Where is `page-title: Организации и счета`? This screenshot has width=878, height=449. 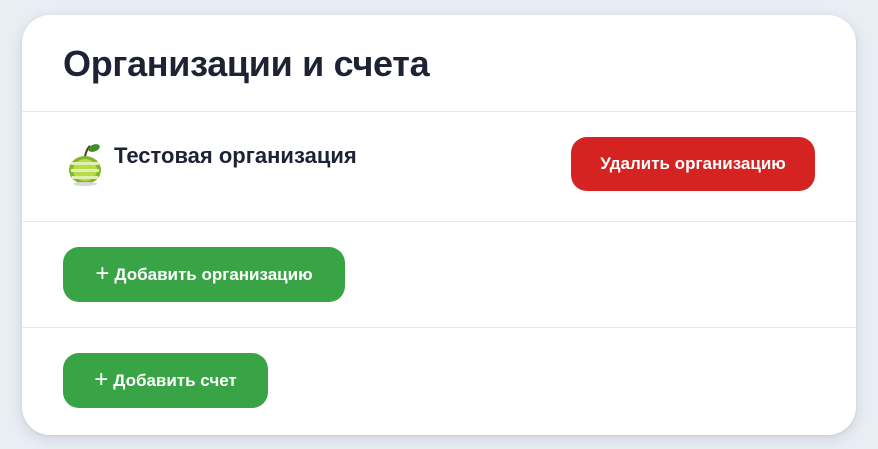
page-title: Организации и счета is located at coordinates (246, 63).